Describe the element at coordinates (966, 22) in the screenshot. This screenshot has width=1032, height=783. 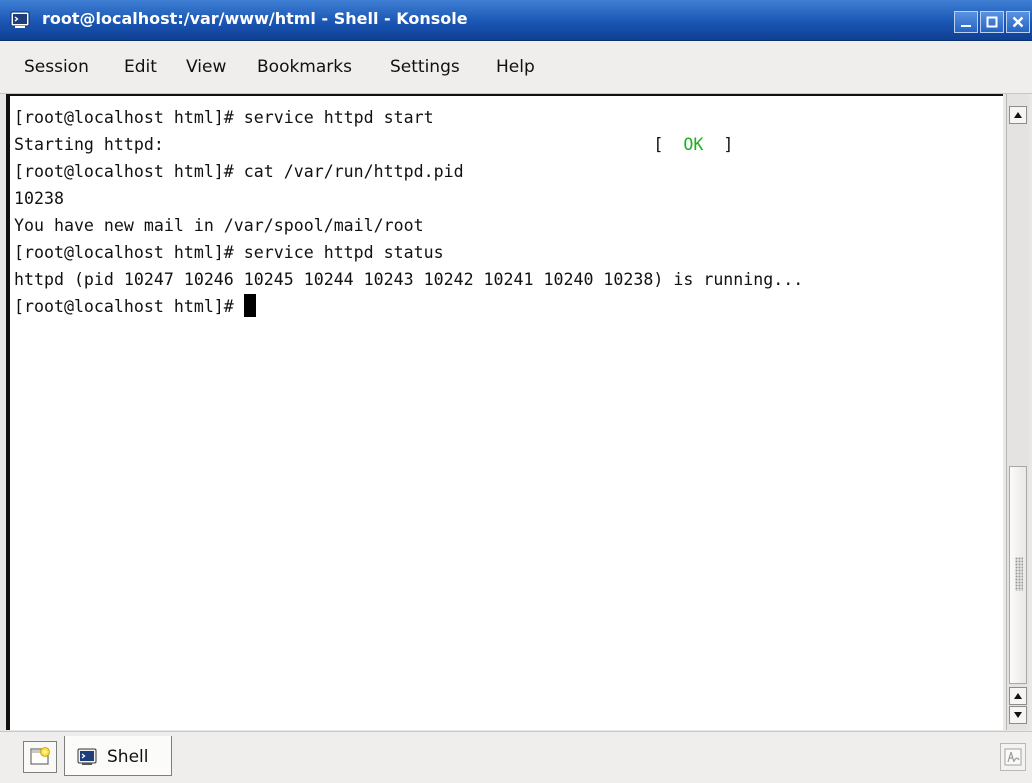
I see `minimize-button` at that location.